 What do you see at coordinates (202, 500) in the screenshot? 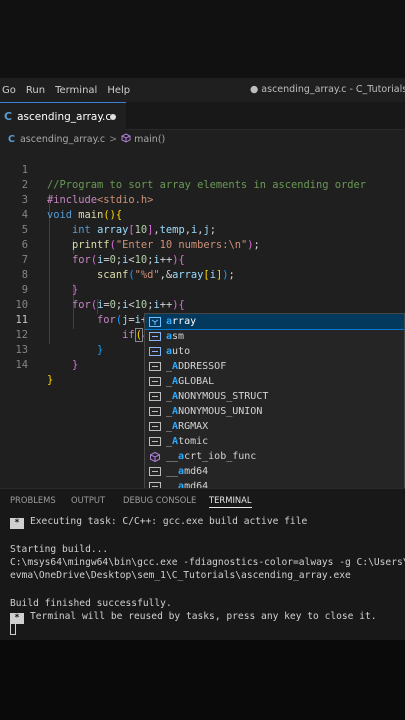
I see `panel-tabs: PROBLEMS OUTPUT DEBUG CONSOLE TERMINAL` at bounding box center [202, 500].